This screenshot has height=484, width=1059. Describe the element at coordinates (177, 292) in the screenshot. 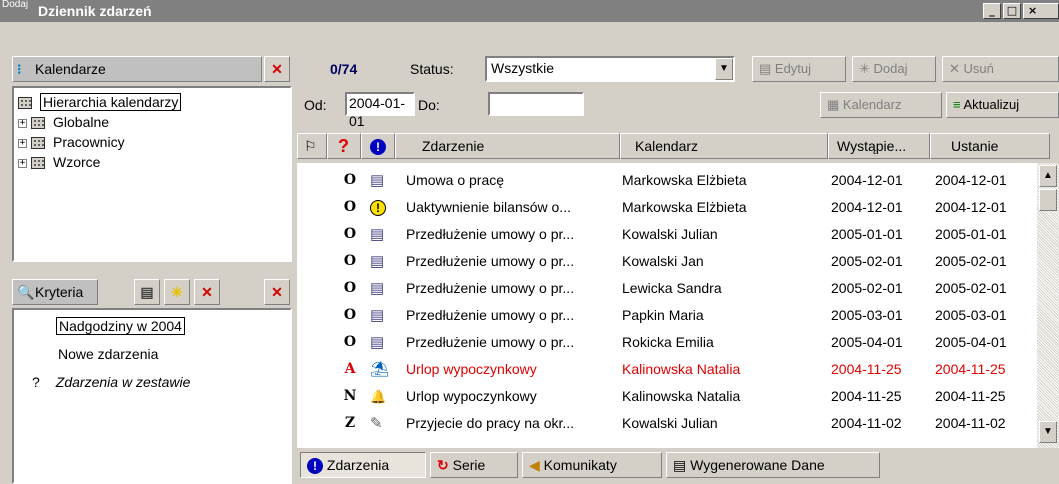

I see `add-criteria-button: ✳` at that location.